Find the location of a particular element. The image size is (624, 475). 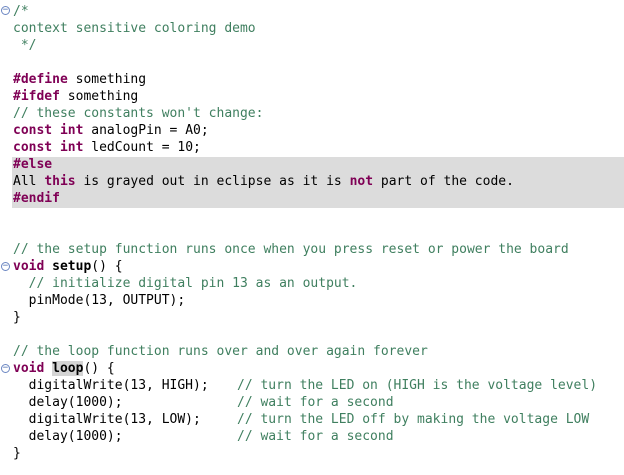

code-text: ledCount = 10; is located at coordinates (142, 147).